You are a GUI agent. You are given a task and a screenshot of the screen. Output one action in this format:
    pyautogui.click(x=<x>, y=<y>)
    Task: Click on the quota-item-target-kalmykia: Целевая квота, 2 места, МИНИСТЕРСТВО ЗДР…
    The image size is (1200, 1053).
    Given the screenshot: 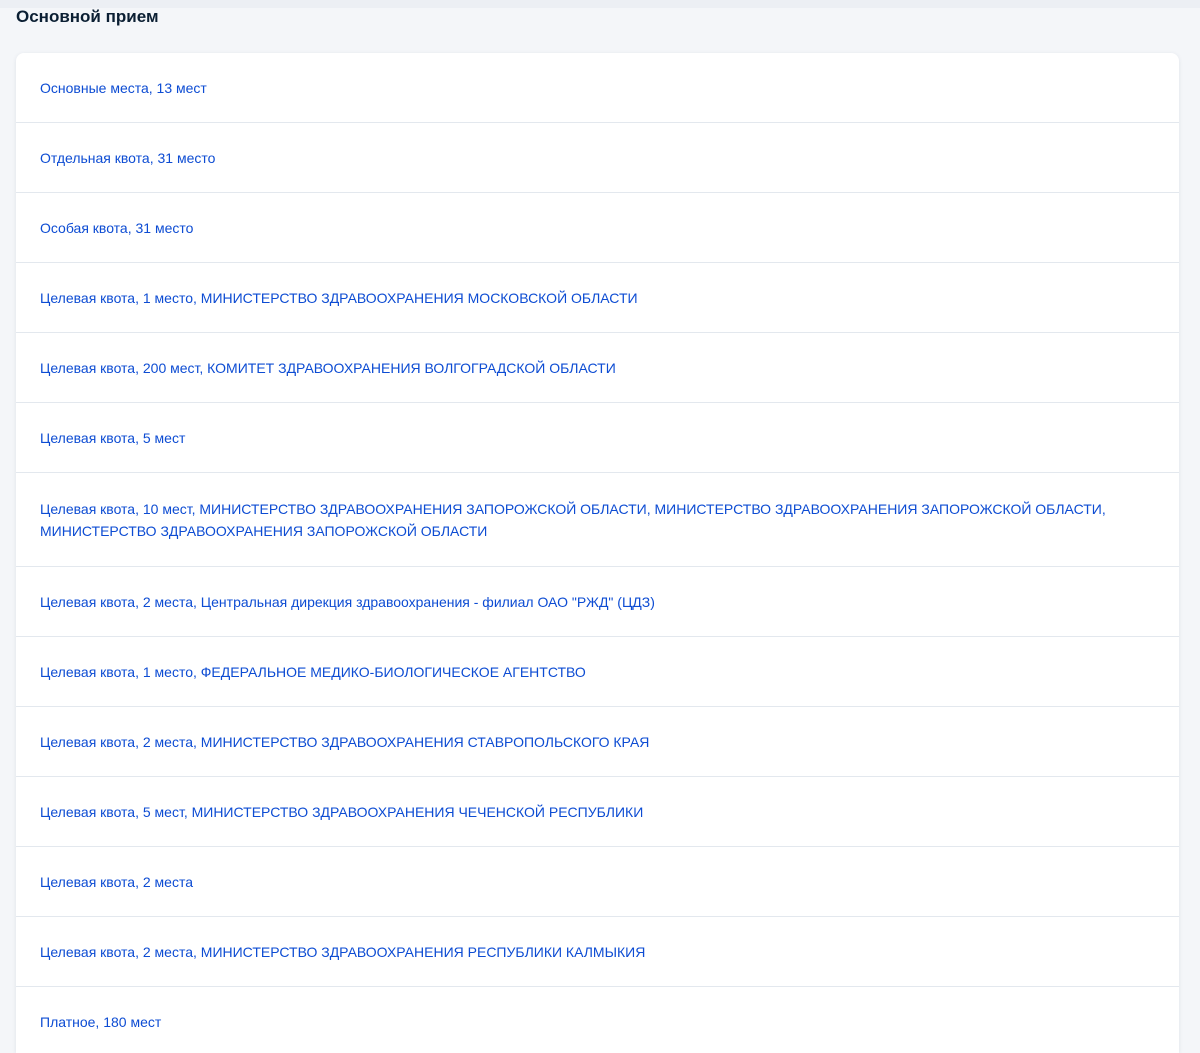 What is the action you would take?
    pyautogui.click(x=597, y=952)
    